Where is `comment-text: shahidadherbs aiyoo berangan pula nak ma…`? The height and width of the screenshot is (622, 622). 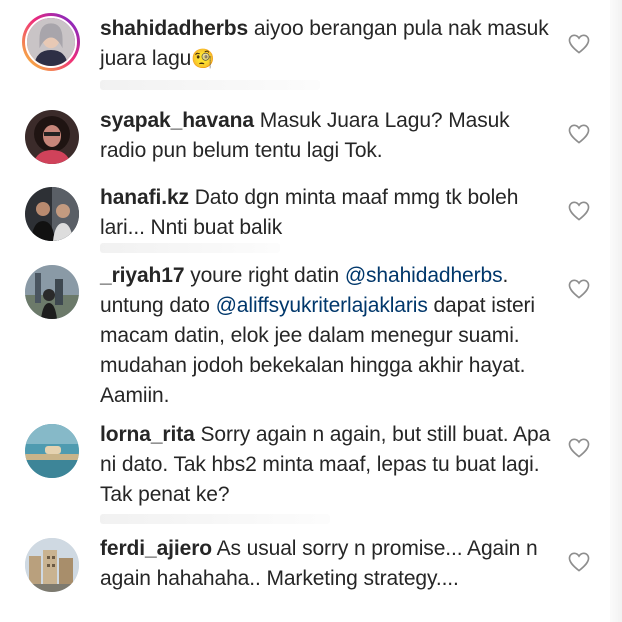
comment-text: shahidadherbs aiyoo berangan pula nak ma… is located at coordinates (327, 44).